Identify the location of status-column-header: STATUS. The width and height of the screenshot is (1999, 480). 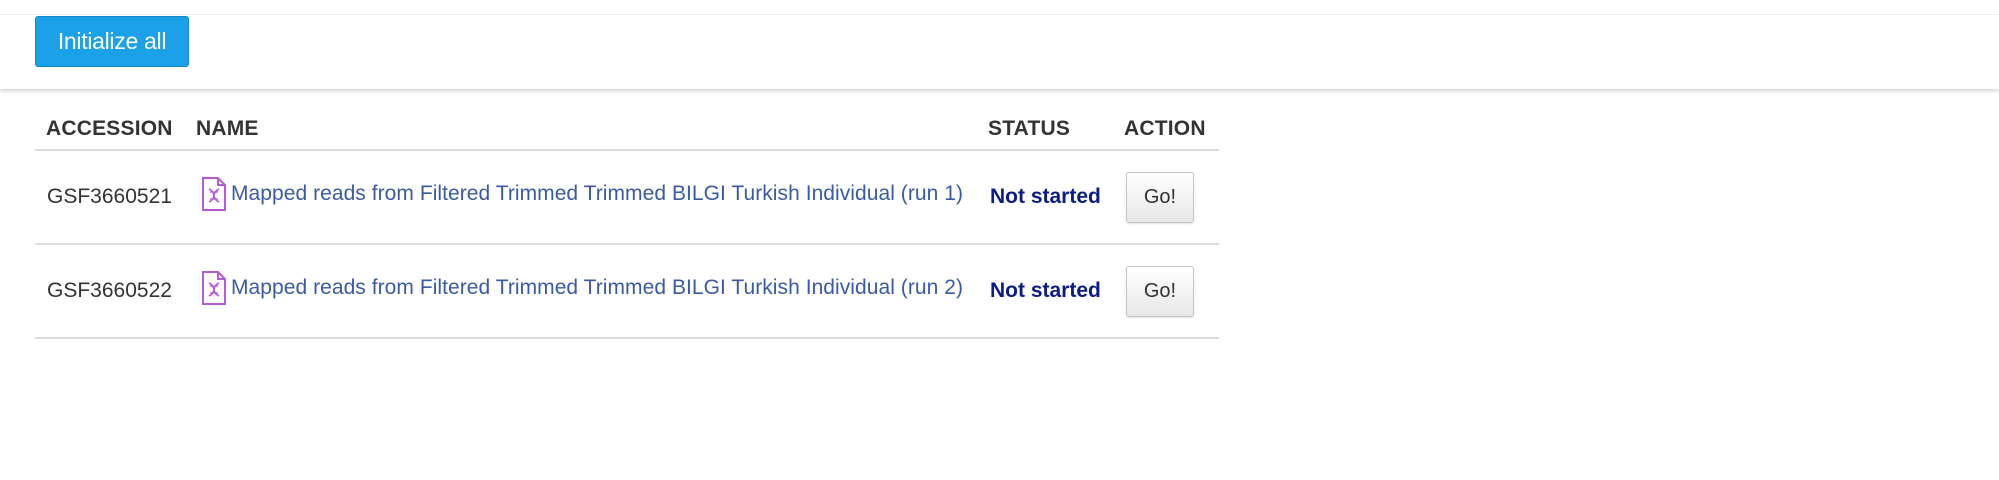
(1029, 128).